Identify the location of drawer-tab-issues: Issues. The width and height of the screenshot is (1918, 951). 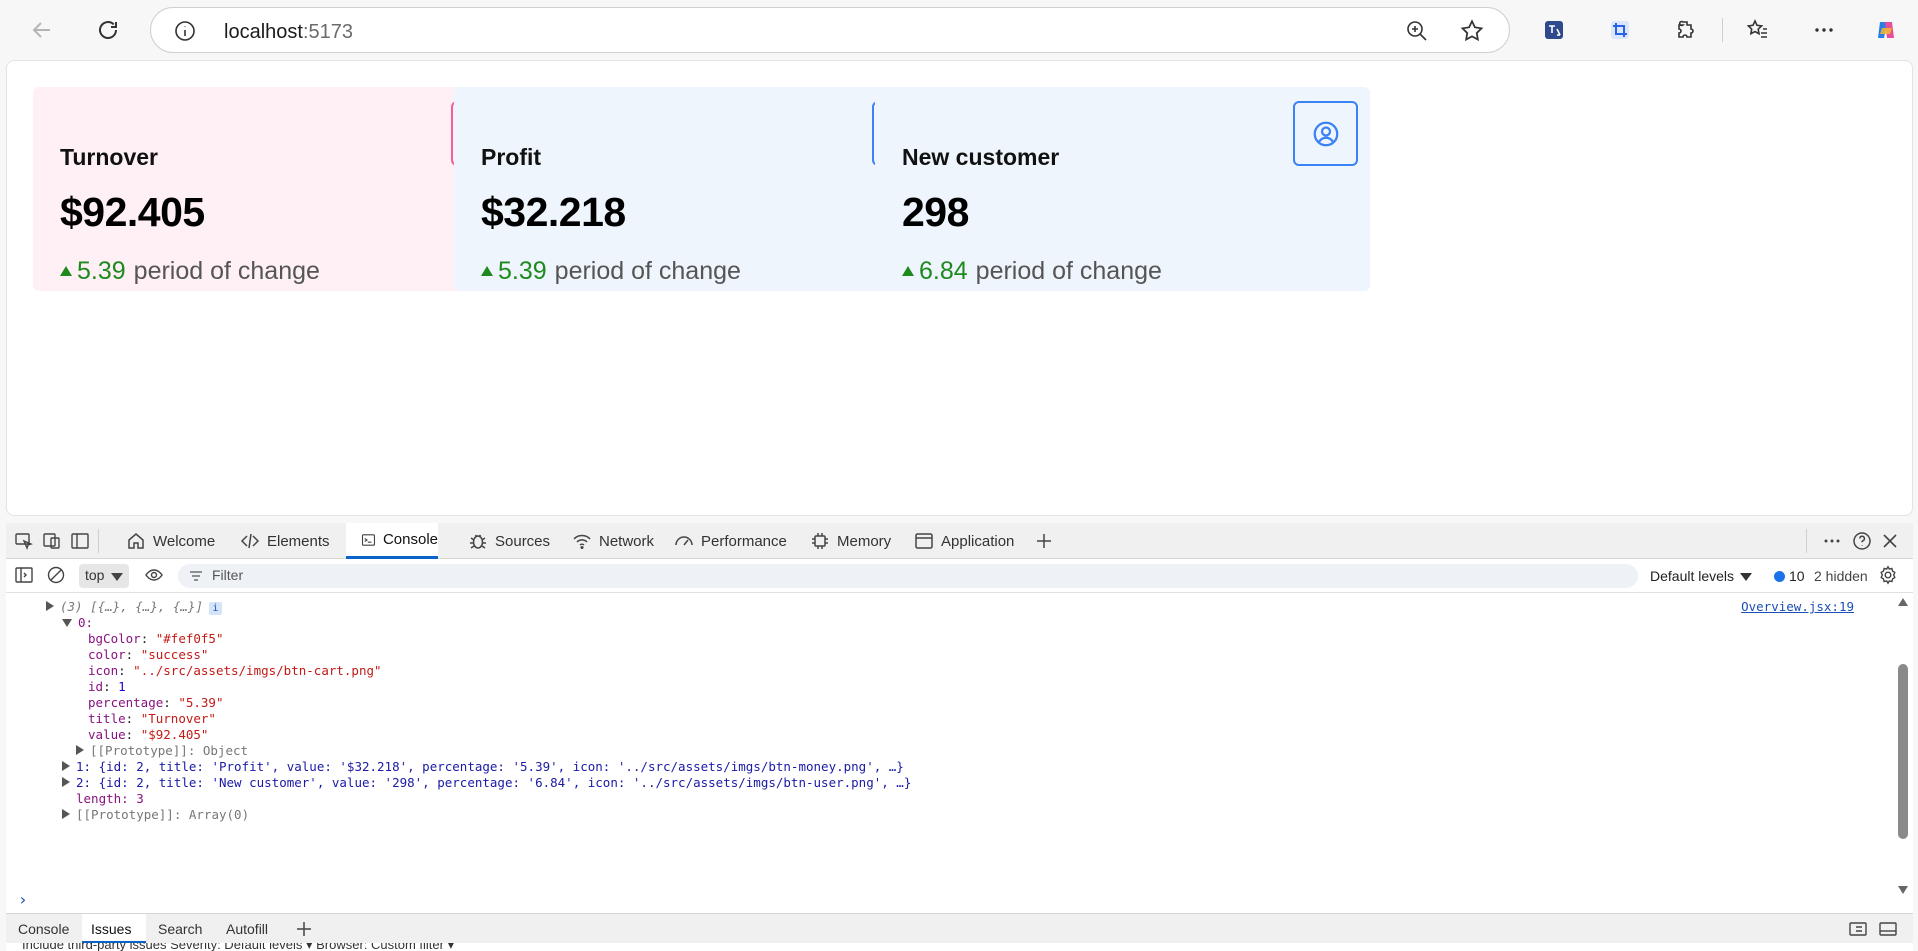
(114, 929).